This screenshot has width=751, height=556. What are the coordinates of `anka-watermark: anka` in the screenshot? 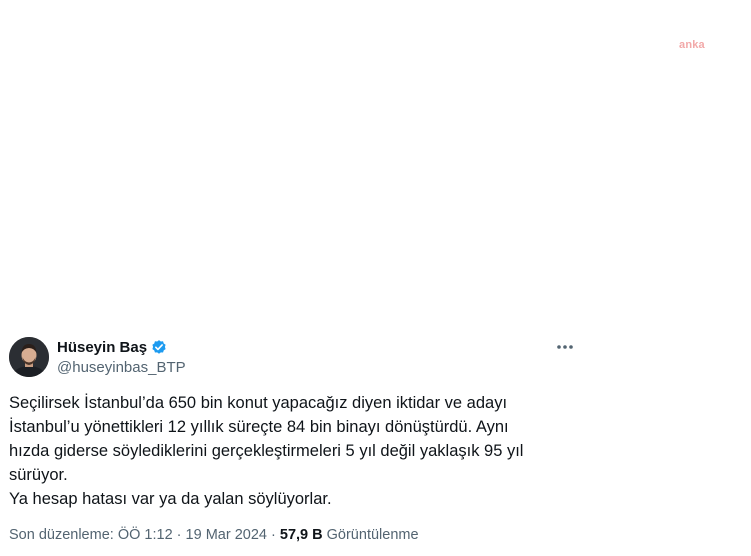 It's located at (692, 45).